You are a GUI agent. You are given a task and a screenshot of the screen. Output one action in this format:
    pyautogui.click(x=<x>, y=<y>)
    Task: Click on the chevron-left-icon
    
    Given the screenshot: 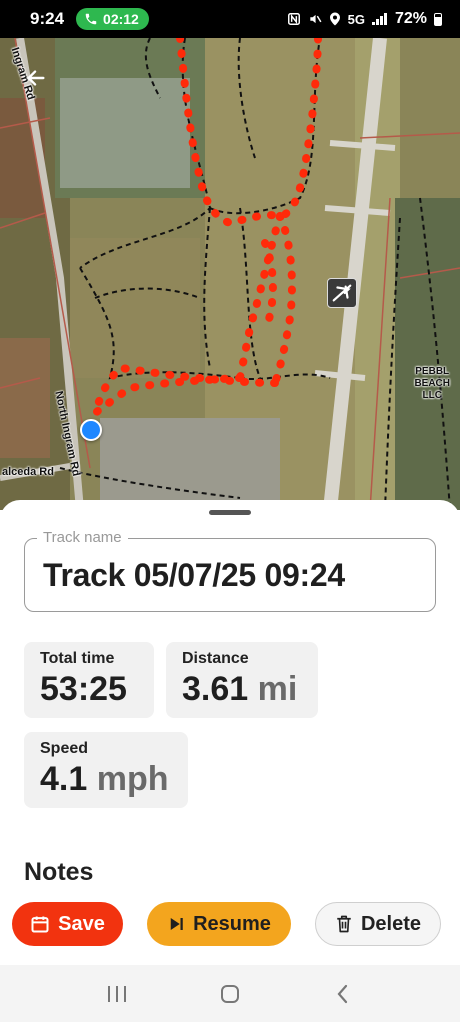 What is the action you would take?
    pyautogui.click(x=342, y=993)
    